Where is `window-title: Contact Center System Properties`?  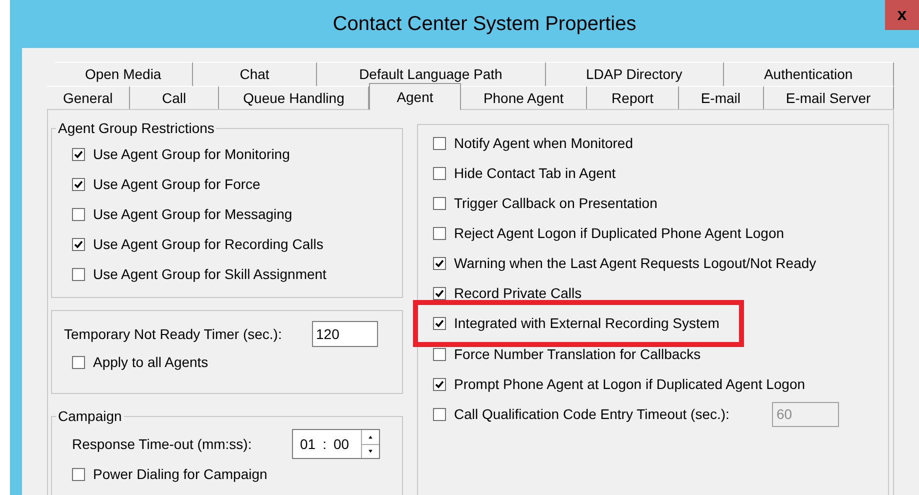 window-title: Contact Center System Properties is located at coordinates (484, 24).